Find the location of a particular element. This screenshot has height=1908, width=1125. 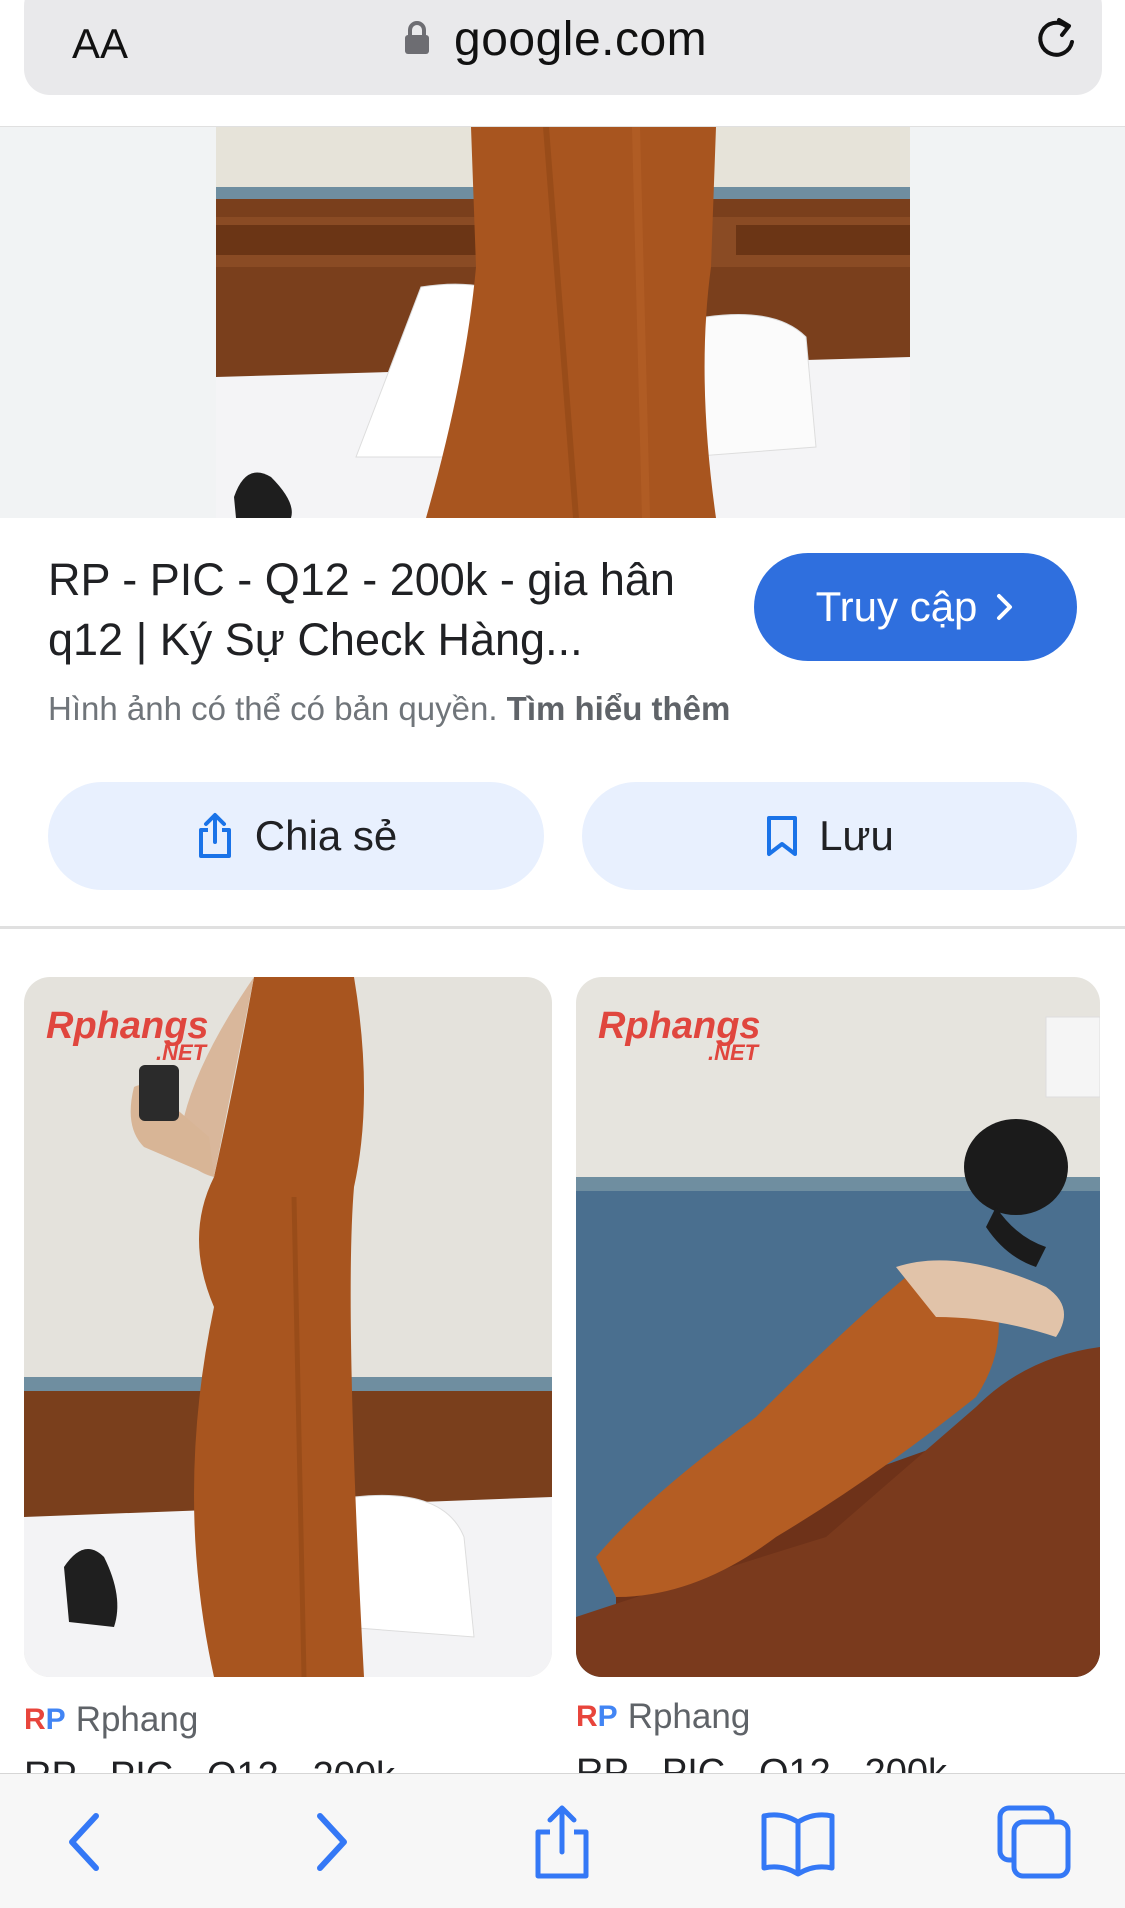

preview-image is located at coordinates (563, 322).